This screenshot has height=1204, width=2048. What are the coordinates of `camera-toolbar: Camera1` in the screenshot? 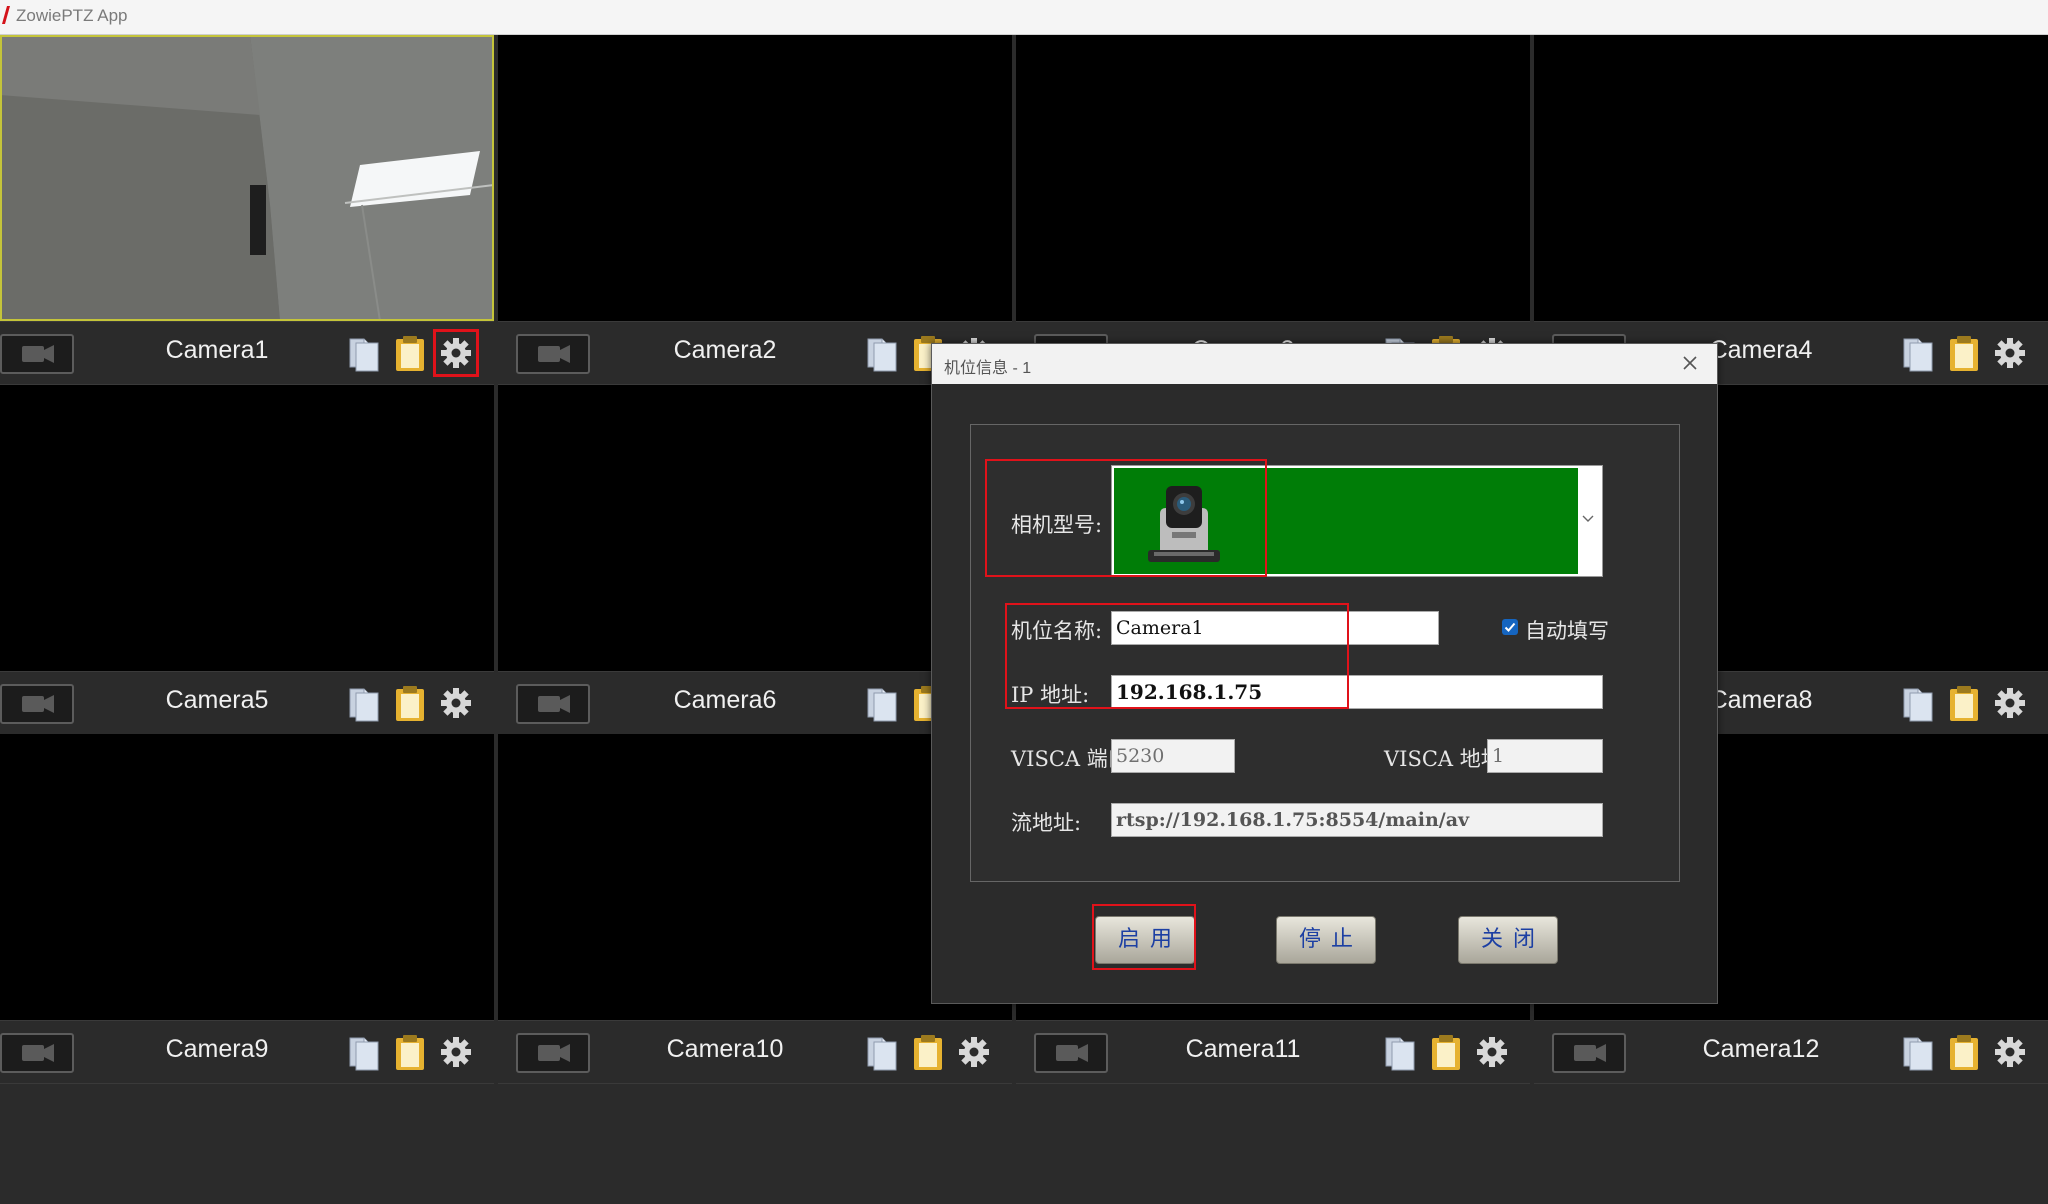 It's located at (247, 353).